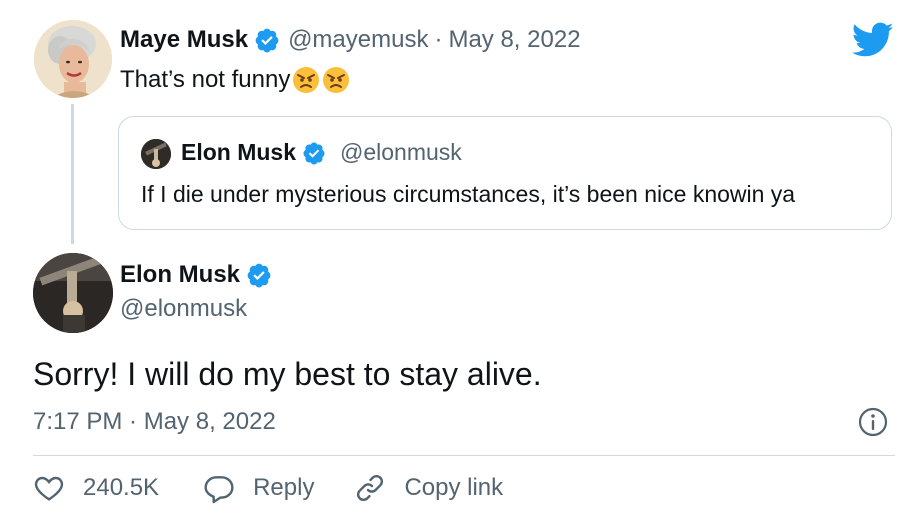  I want to click on tweet-actions-bar: 240.5K Reply Copy link, so click(268, 488).